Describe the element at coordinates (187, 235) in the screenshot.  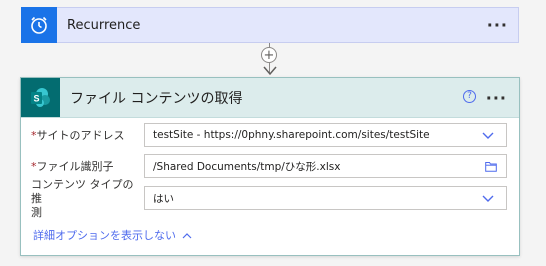
I see `chevron-up-icon` at that location.